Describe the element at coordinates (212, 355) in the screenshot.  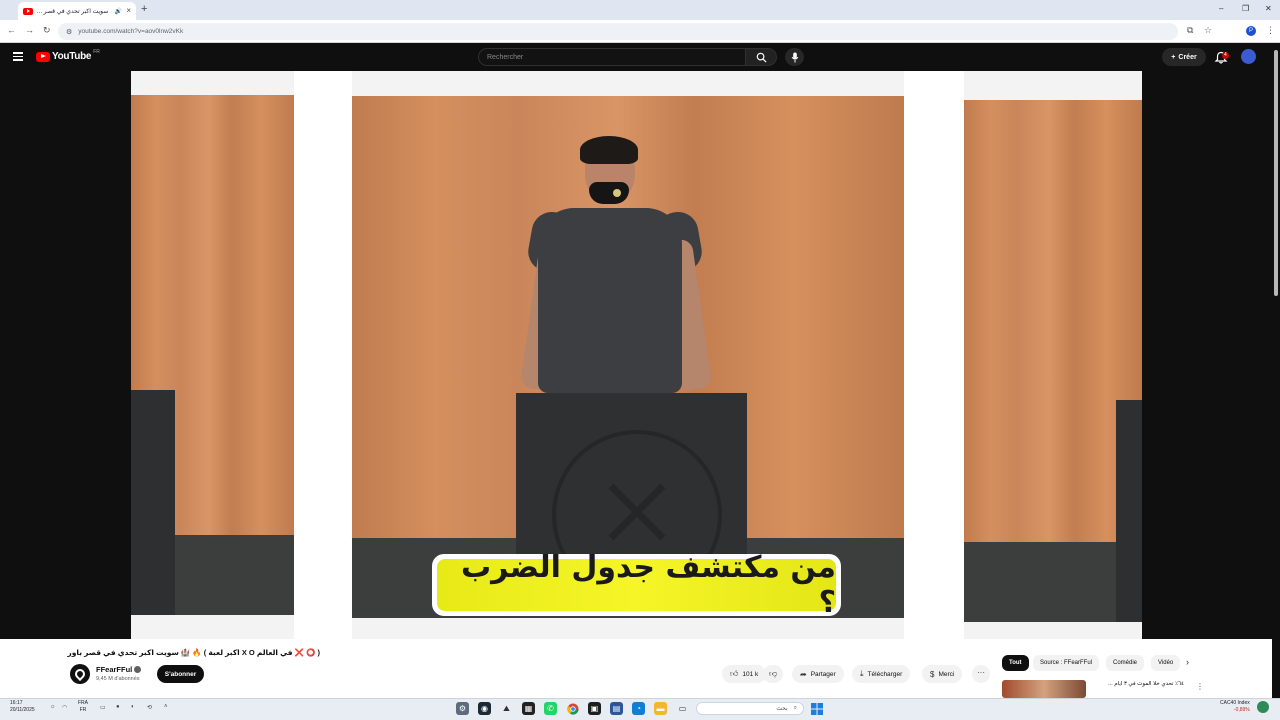
I see `left-booth` at that location.